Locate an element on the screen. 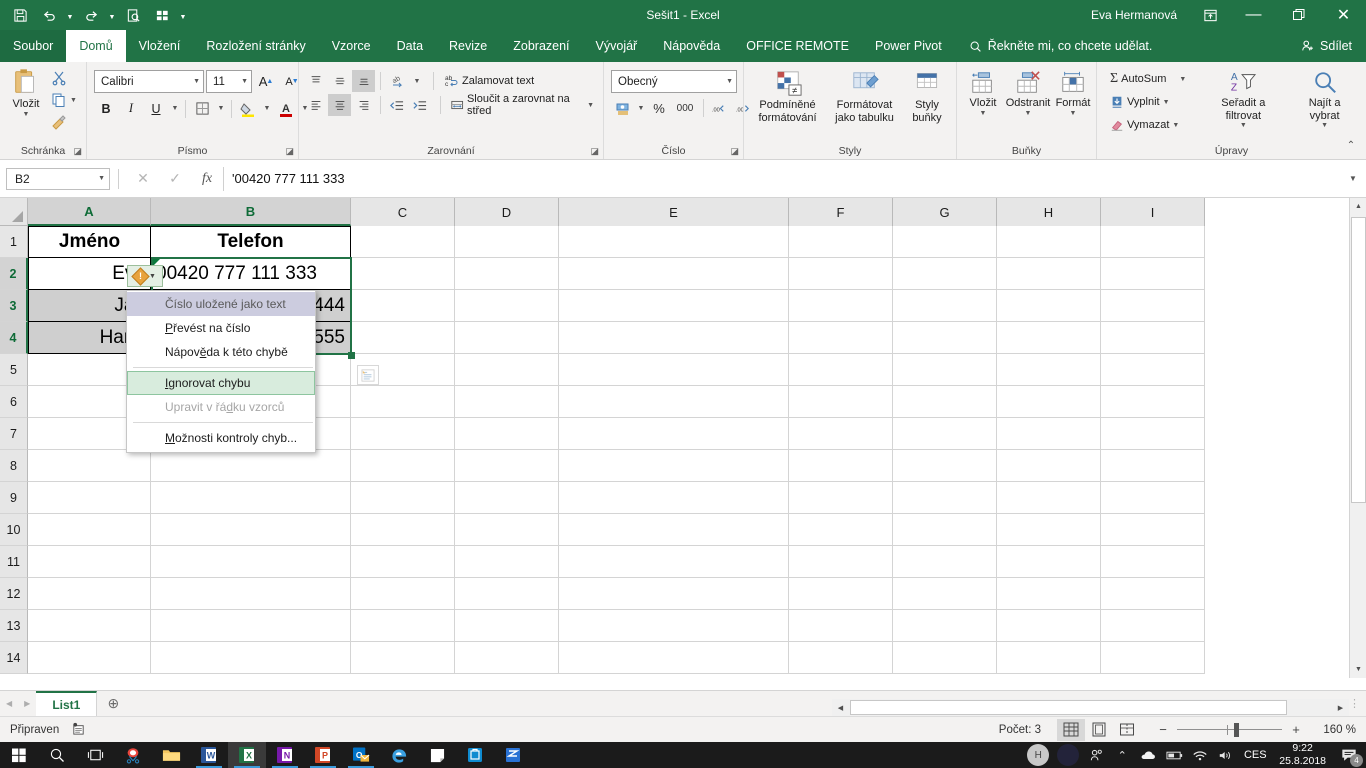  tab-rozlozeni-stranky: Rozložení stránky is located at coordinates (255, 46).